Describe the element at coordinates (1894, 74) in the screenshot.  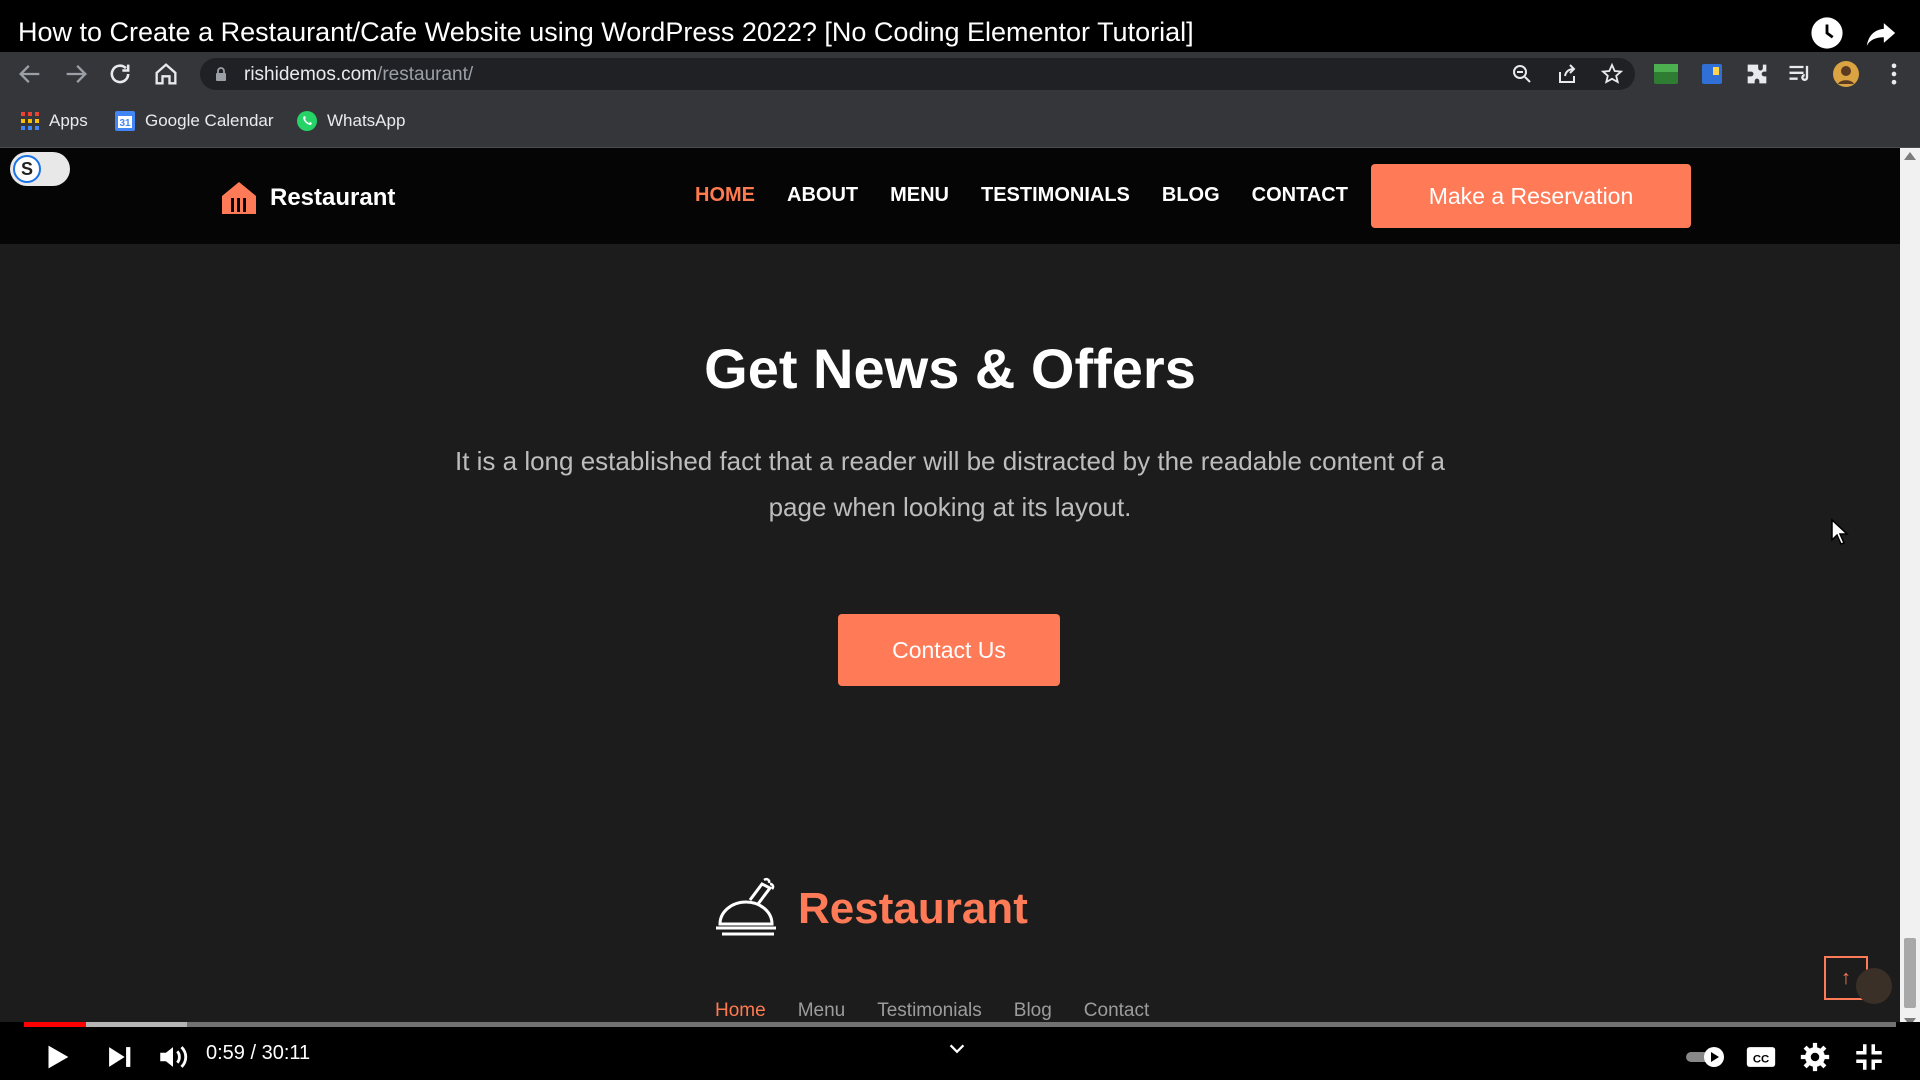
I see `more-menu-icon` at that location.